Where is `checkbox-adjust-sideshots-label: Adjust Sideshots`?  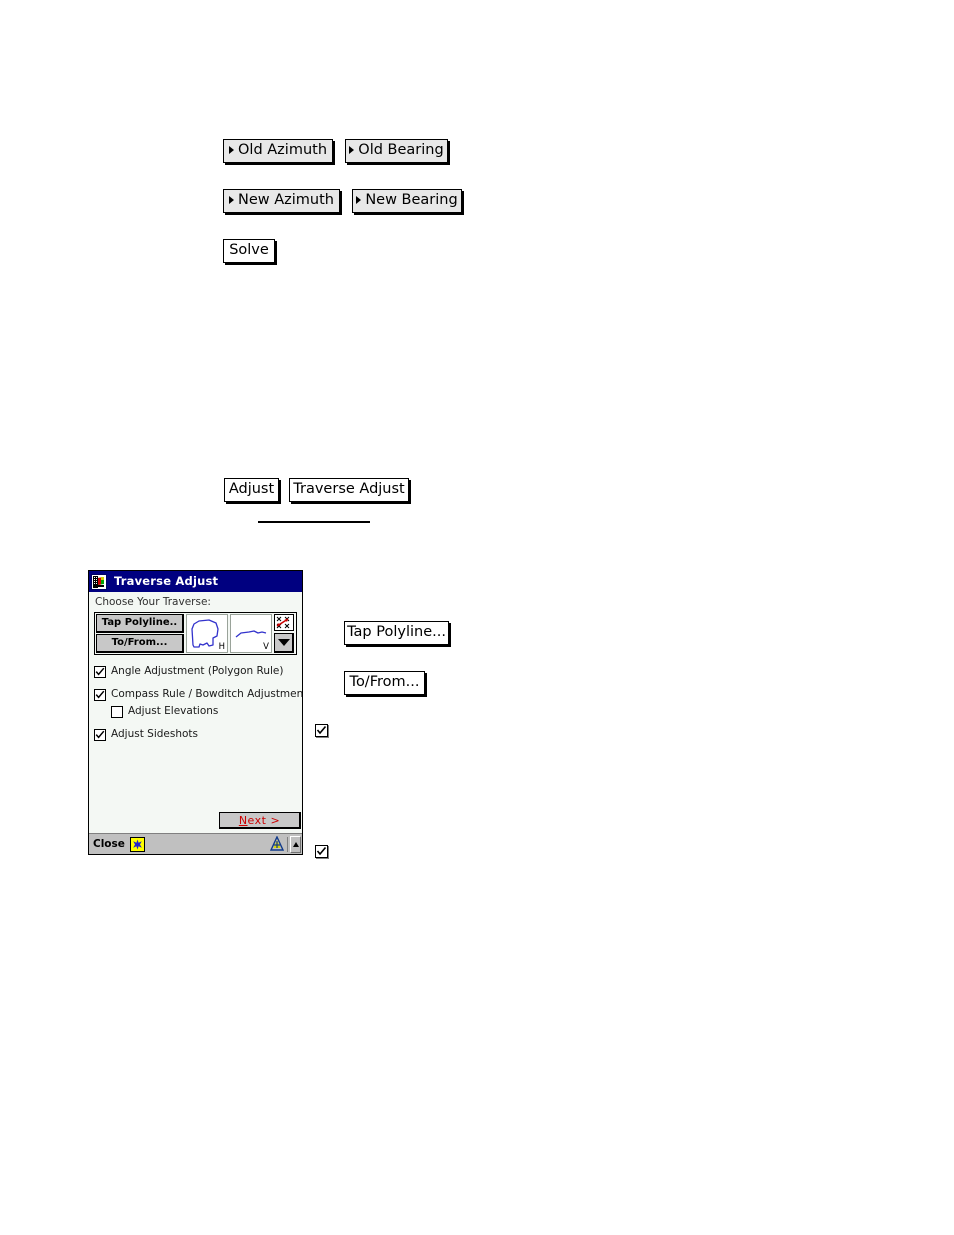 checkbox-adjust-sideshots-label: Adjust Sideshots is located at coordinates (155, 733).